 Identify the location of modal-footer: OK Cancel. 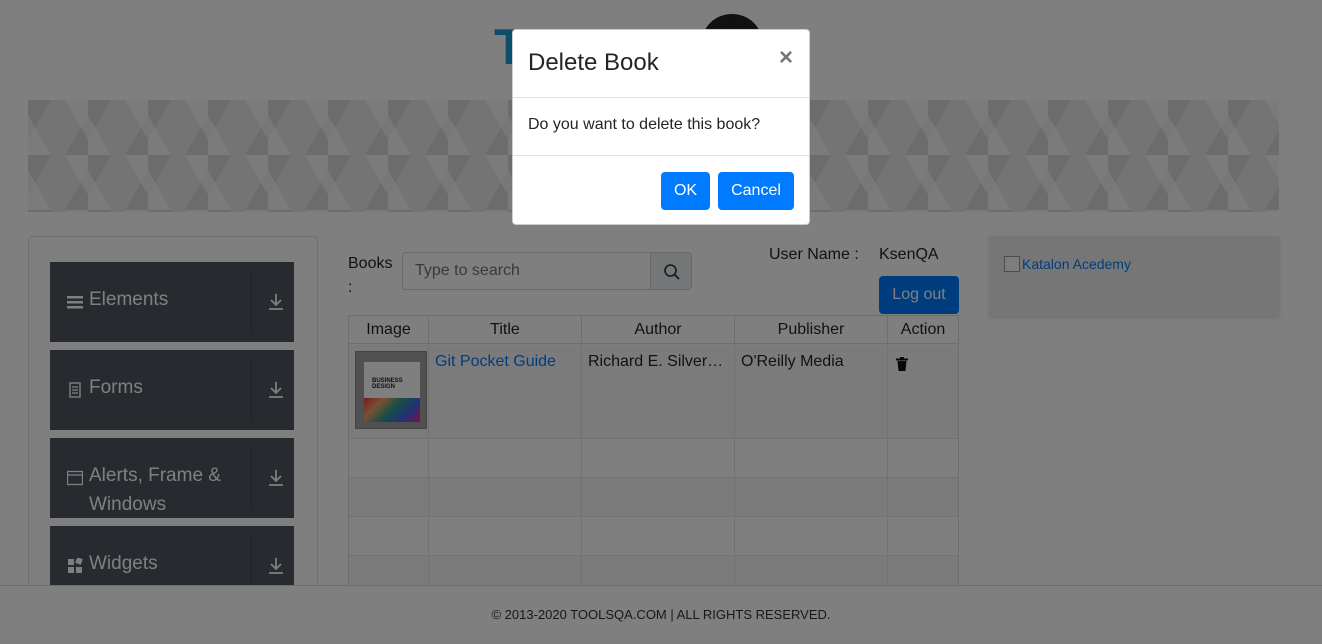
(661, 190).